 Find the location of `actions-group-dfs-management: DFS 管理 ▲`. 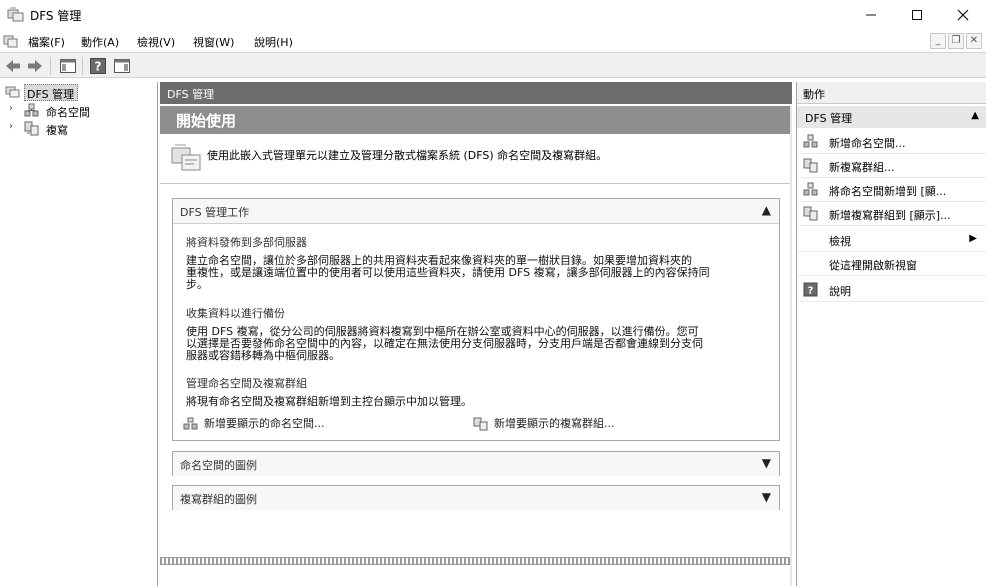

actions-group-dfs-management: DFS 管理 ▲ is located at coordinates (891, 117).